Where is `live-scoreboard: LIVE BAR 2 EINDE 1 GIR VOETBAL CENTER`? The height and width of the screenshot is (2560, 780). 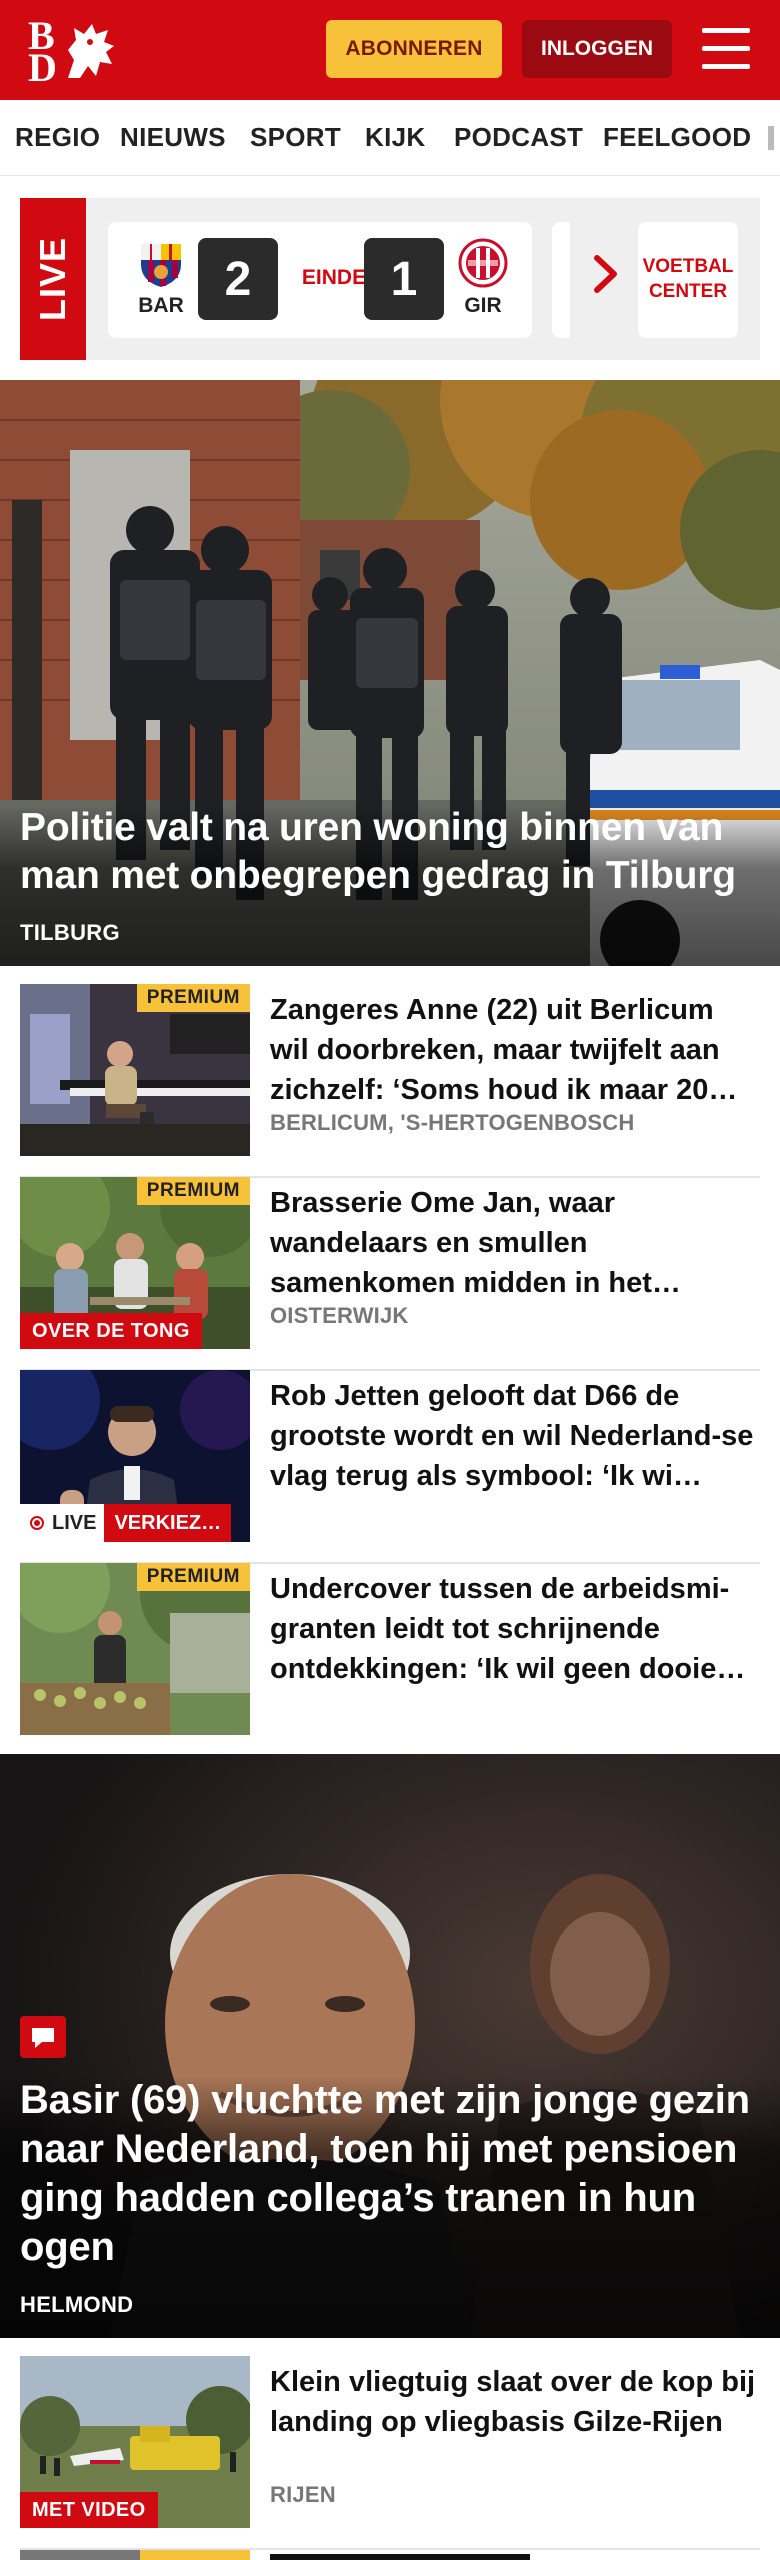 live-scoreboard: LIVE BAR 2 EINDE 1 GIR VOETBAL CENTER is located at coordinates (390, 279).